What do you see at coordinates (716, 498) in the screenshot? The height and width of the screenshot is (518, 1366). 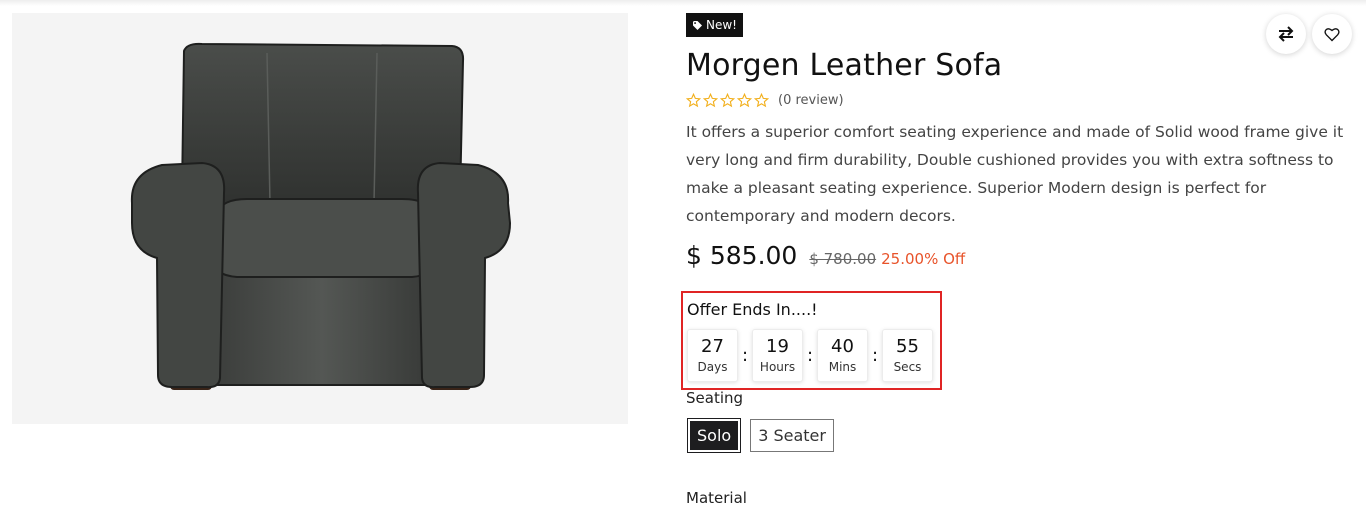 I see `material-label: Material` at bounding box center [716, 498].